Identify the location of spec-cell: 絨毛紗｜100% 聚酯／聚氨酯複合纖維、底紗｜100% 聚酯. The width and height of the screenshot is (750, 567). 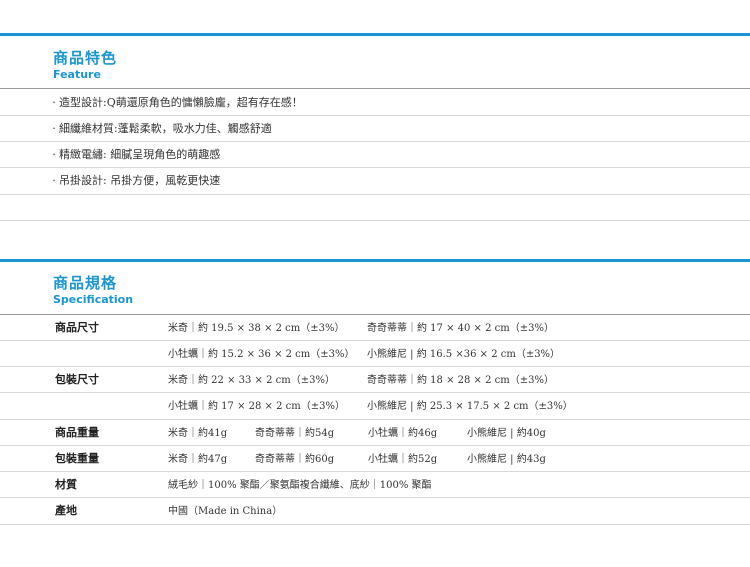
(300, 485).